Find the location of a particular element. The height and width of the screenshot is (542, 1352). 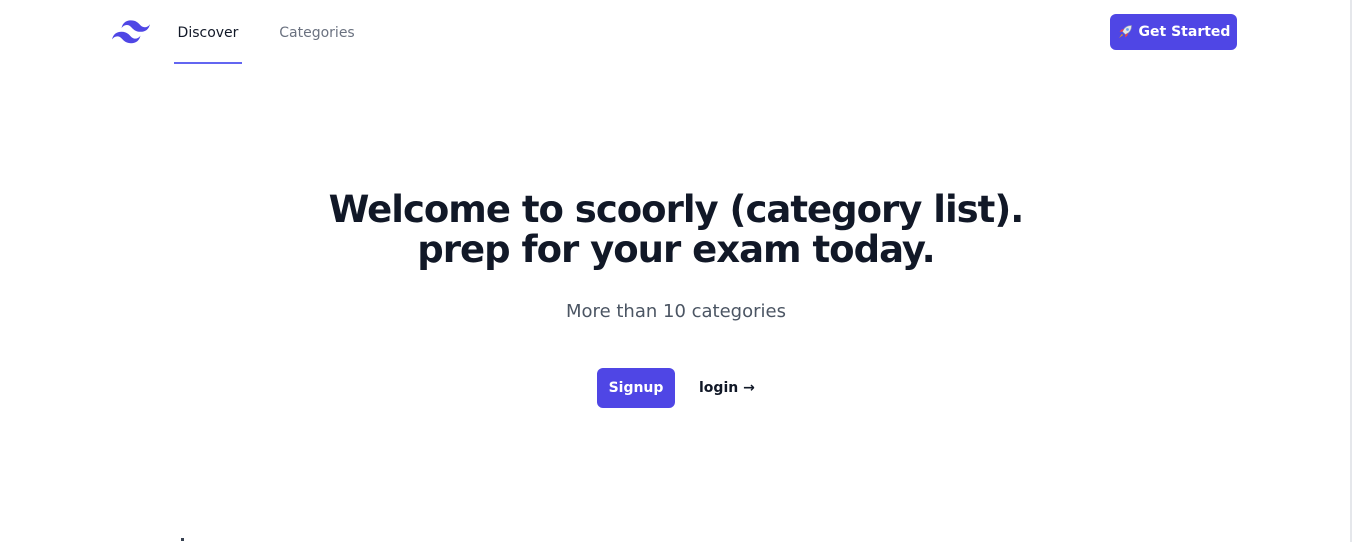

hero-subtitle: More than 10 categories is located at coordinates (676, 311).